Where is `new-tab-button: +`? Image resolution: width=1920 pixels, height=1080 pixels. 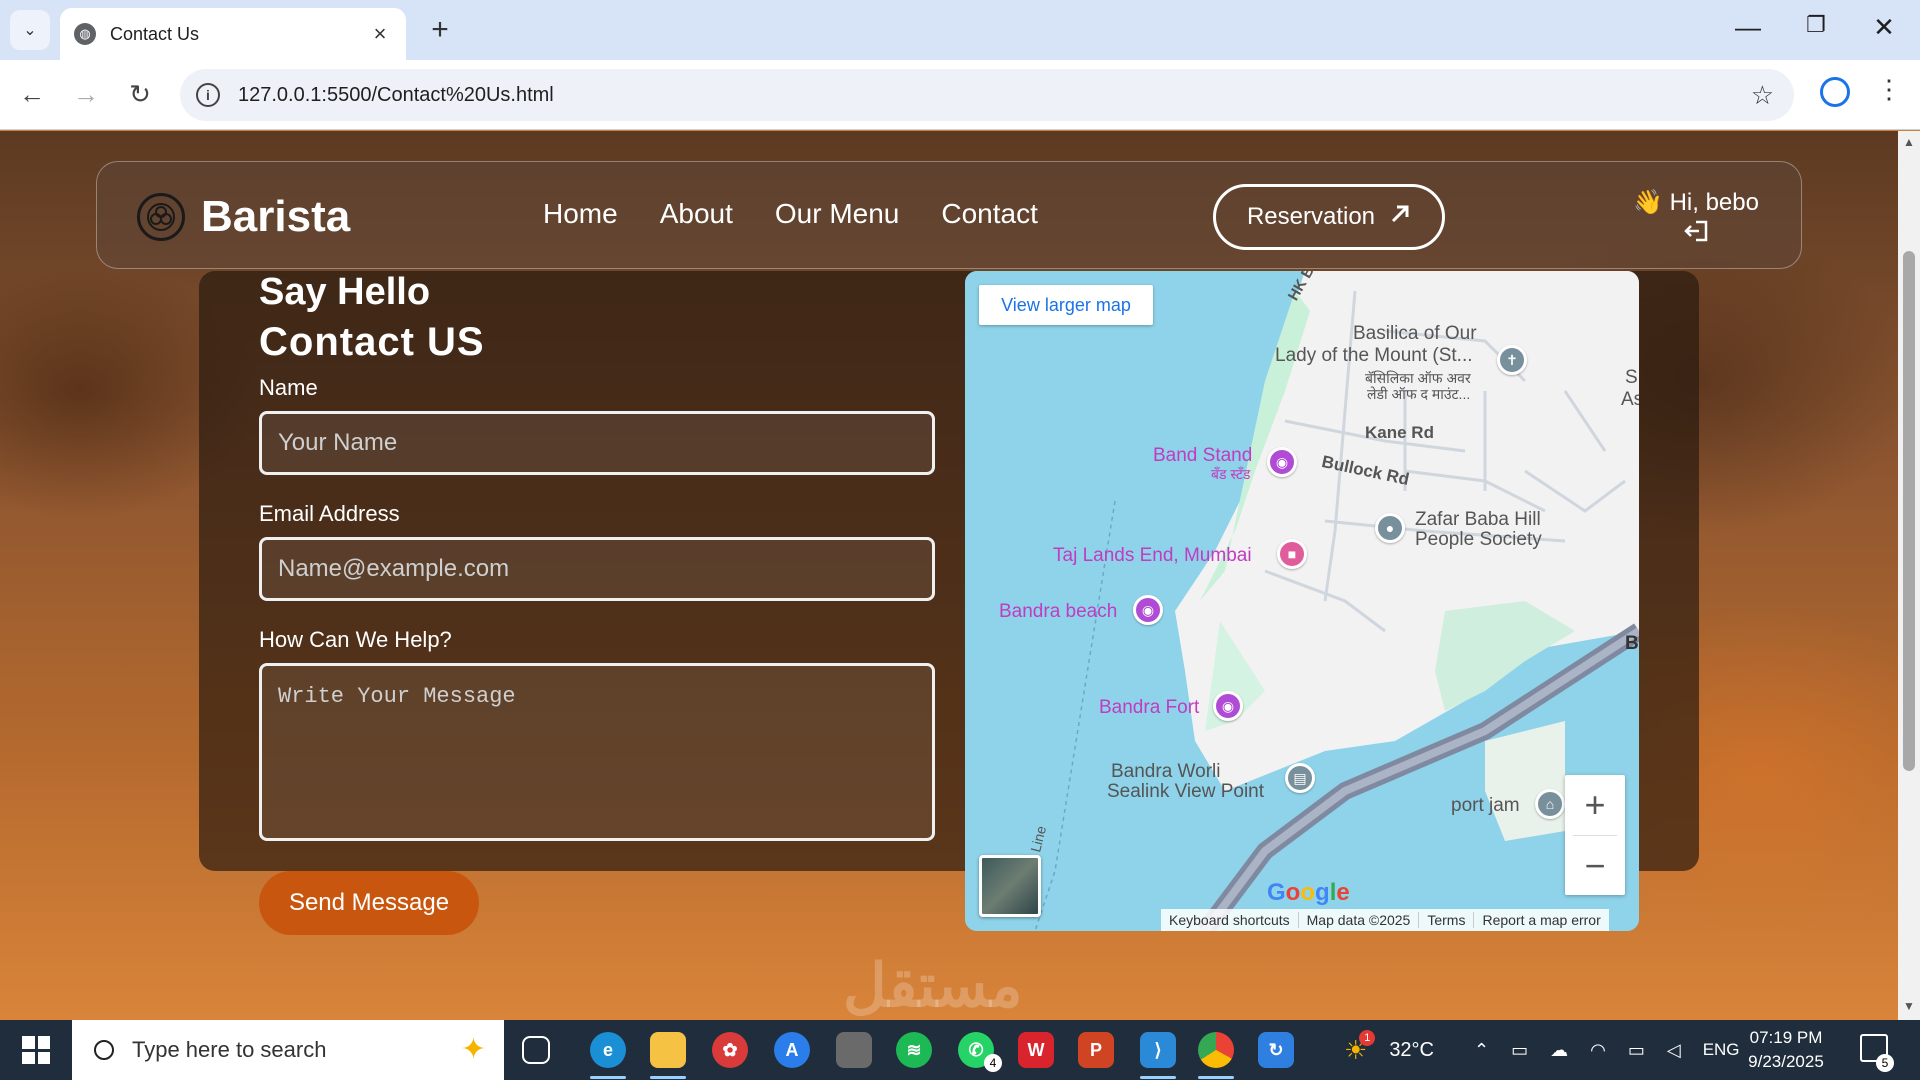
new-tab-button: + is located at coordinates (440, 30).